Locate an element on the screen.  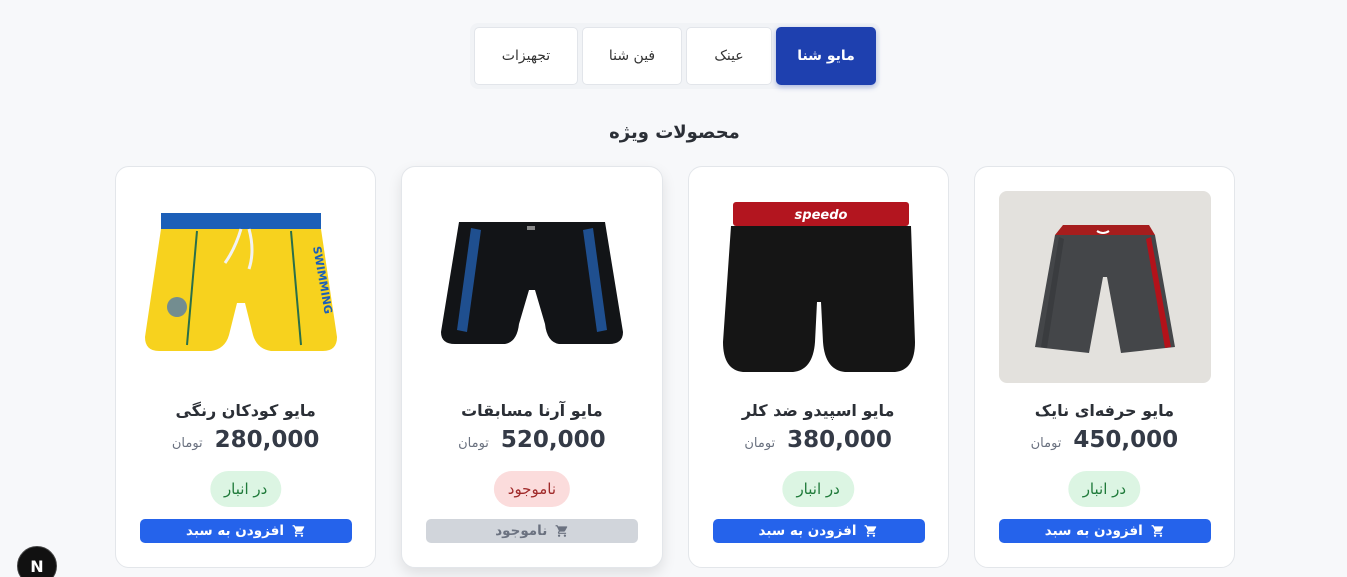
product-name: مایو حرفه‌ای نایک is located at coordinates (1104, 410).